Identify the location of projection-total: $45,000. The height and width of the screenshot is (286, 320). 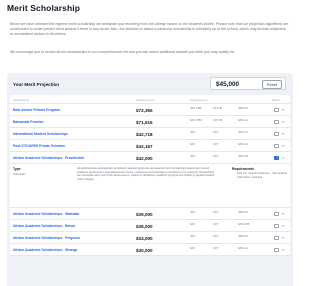
(228, 84).